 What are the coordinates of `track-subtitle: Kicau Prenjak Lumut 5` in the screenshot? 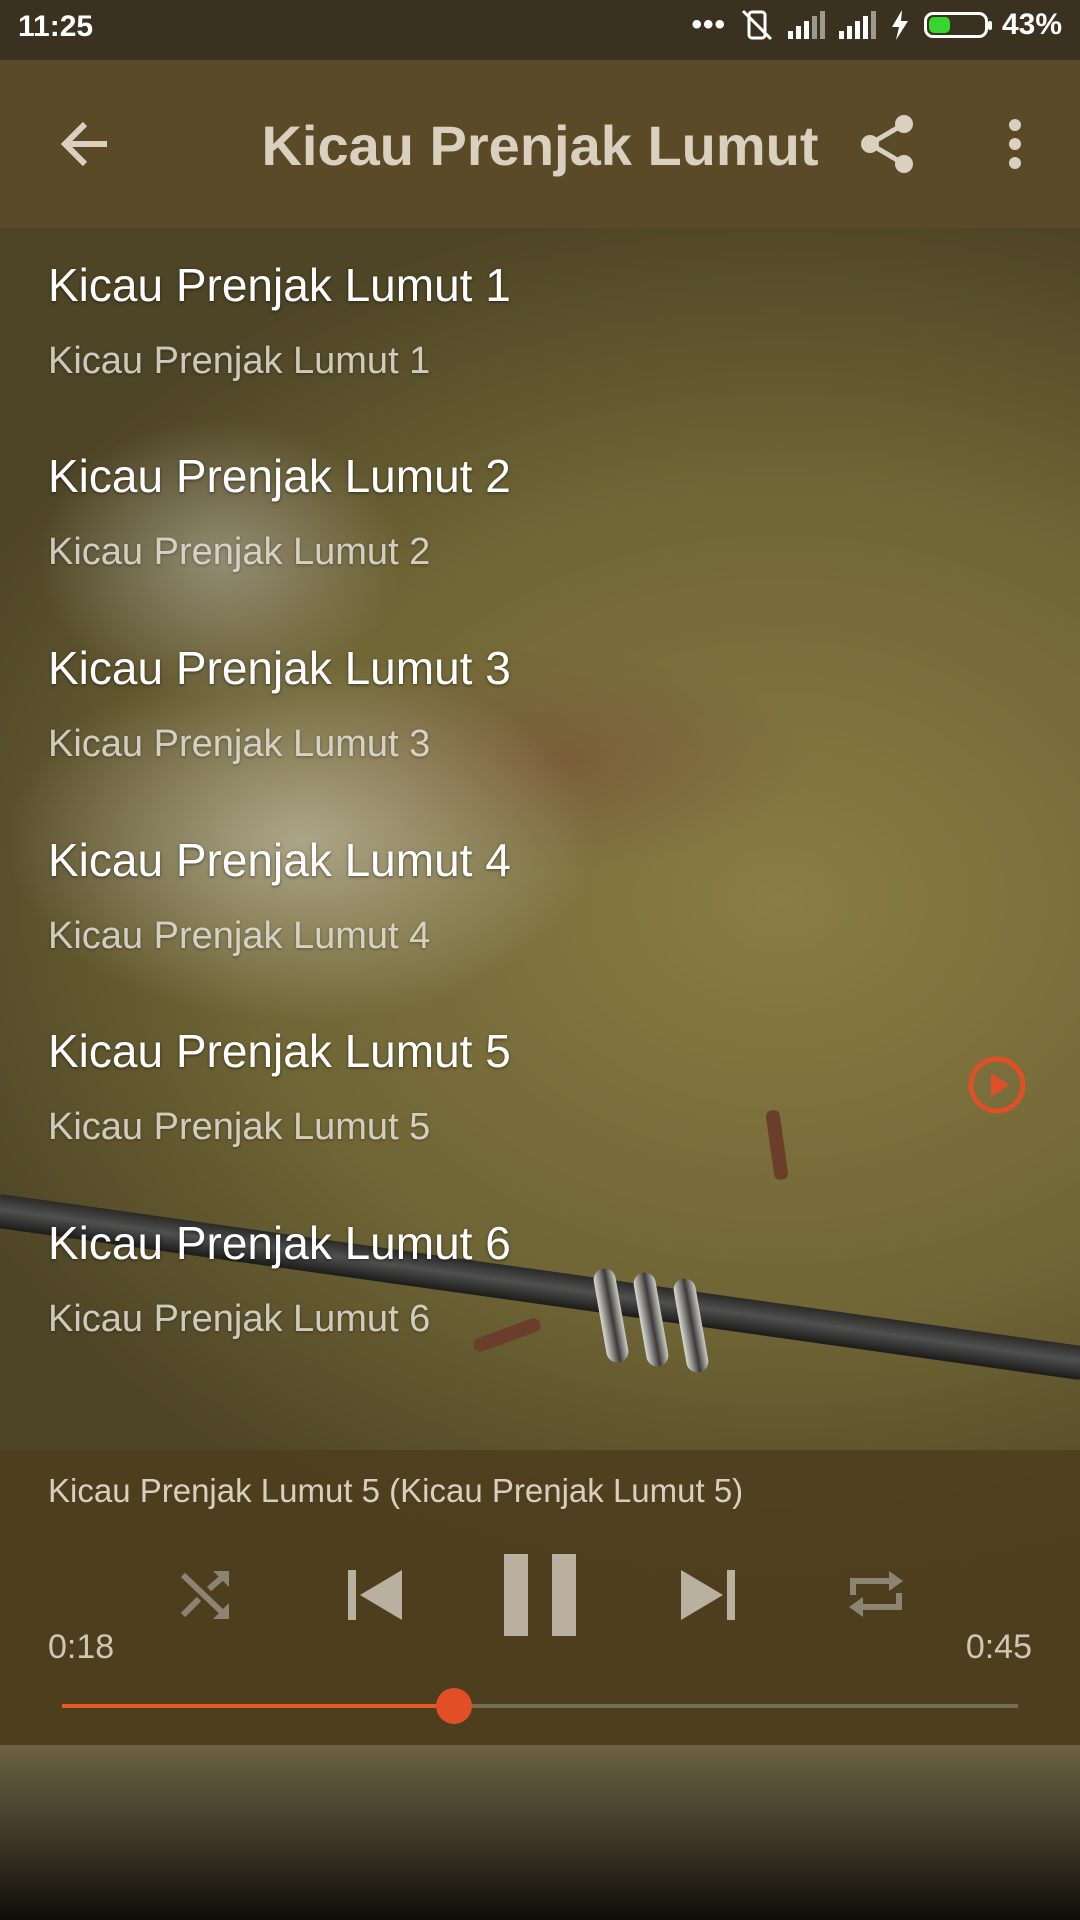 It's located at (239, 1127).